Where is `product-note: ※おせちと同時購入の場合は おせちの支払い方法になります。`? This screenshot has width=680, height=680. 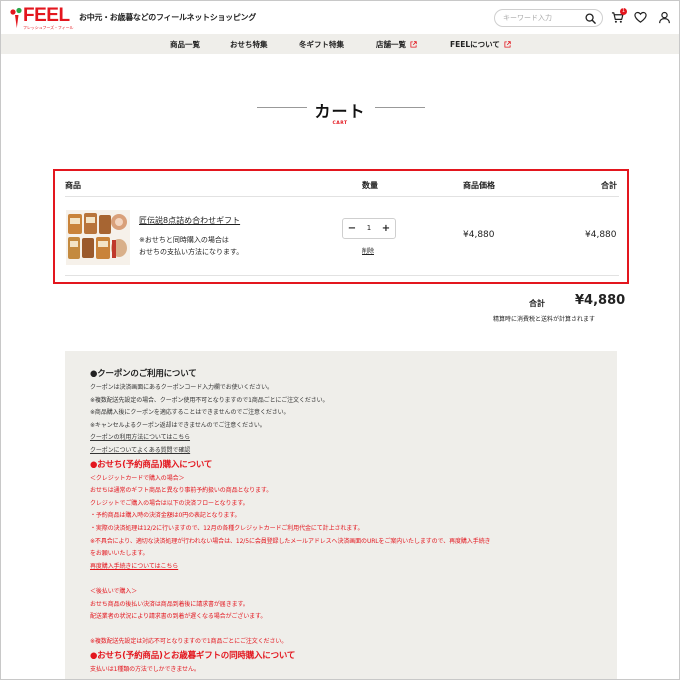 product-note: ※おせちと同時購入の場合は おせちの支払い方法になります。 is located at coordinates (191, 246).